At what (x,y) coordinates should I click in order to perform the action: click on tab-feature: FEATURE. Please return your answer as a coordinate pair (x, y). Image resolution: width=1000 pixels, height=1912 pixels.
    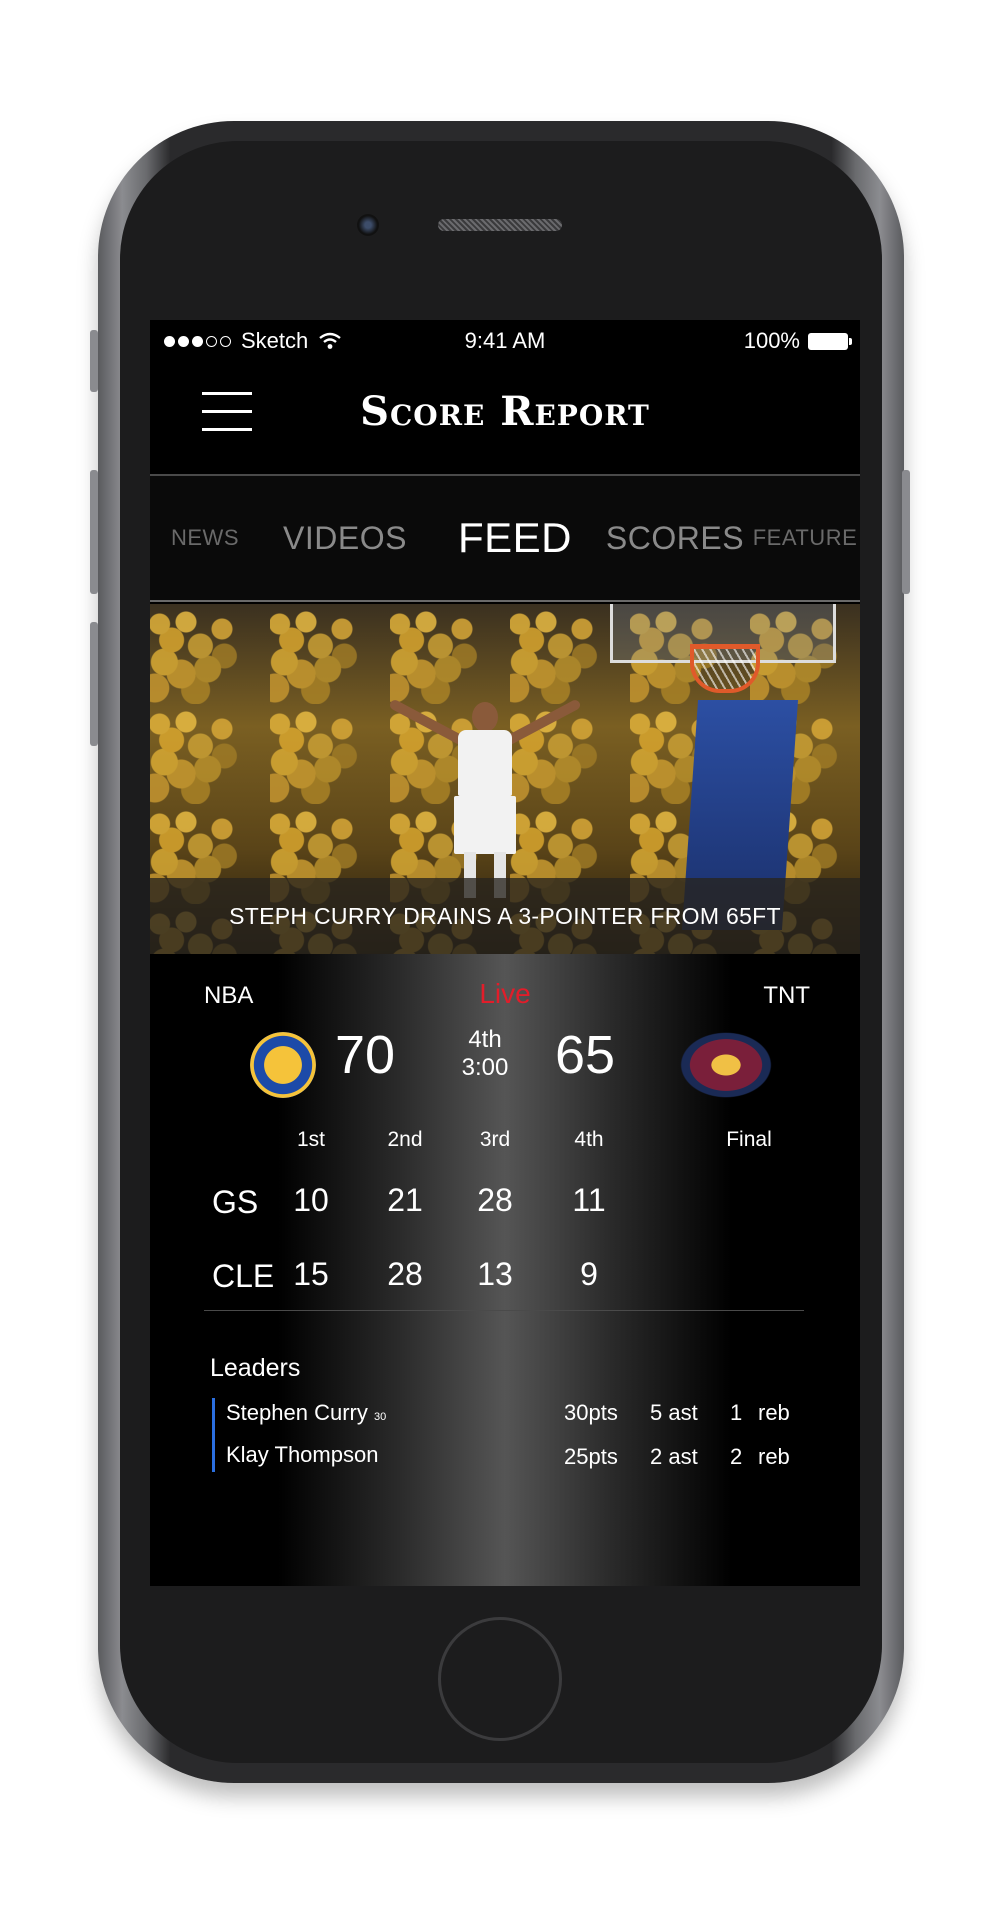
    Looking at the image, I should click on (805, 538).